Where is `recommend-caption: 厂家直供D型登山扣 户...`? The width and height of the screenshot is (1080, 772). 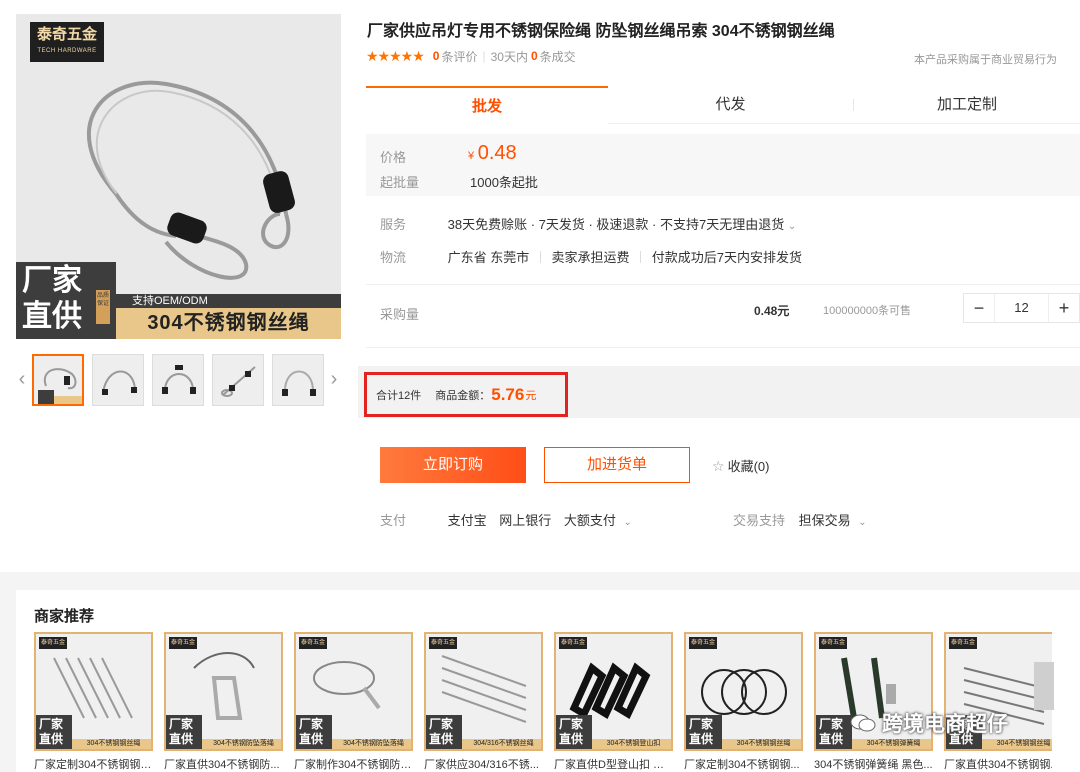 recommend-caption: 厂家直供D型登山扣 户... is located at coordinates (613, 764).